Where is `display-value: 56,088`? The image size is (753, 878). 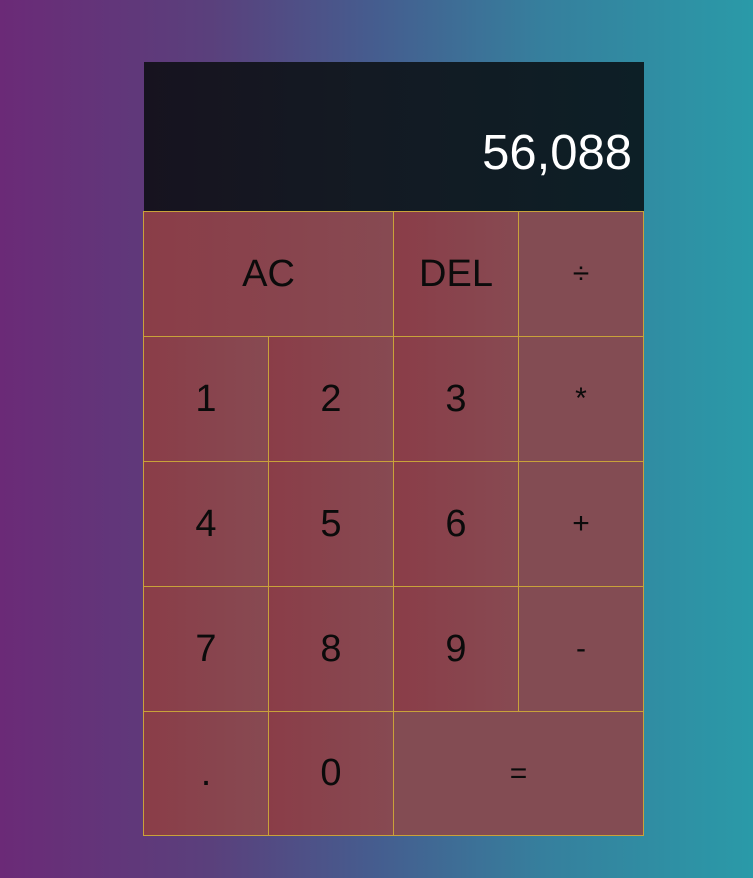 display-value: 56,088 is located at coordinates (557, 153).